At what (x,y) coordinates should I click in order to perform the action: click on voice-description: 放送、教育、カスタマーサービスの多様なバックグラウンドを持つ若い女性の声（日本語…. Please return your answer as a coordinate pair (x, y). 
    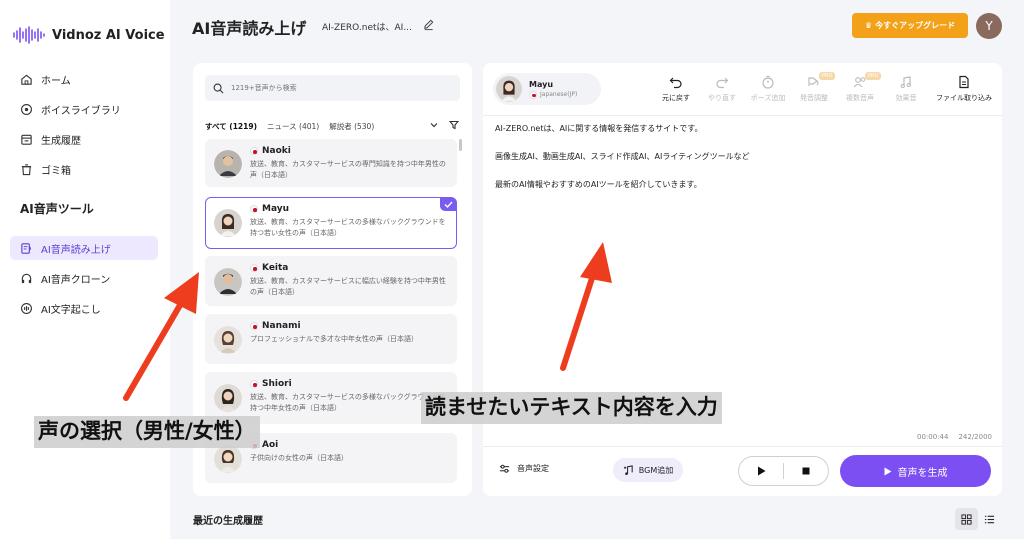
    Looking at the image, I should click on (348, 227).